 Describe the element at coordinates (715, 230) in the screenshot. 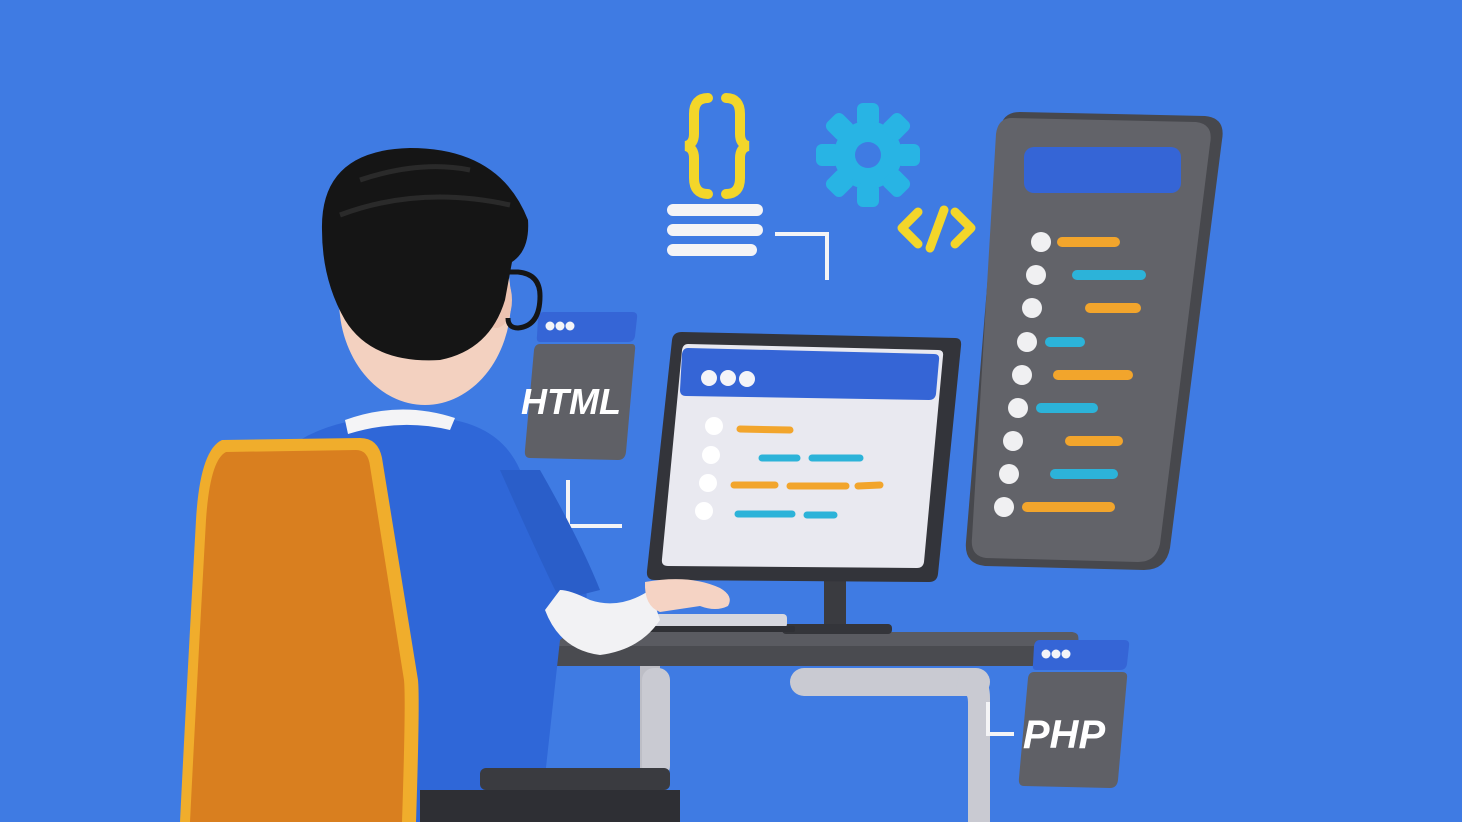

I see `text-lines-icon` at that location.